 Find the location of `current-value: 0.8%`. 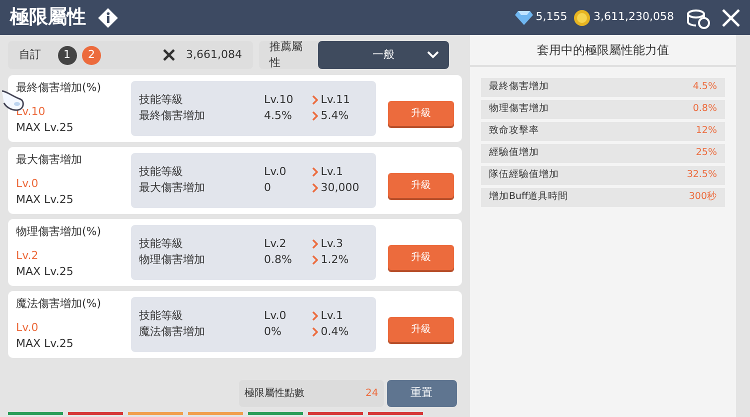

current-value: 0.8% is located at coordinates (278, 260).